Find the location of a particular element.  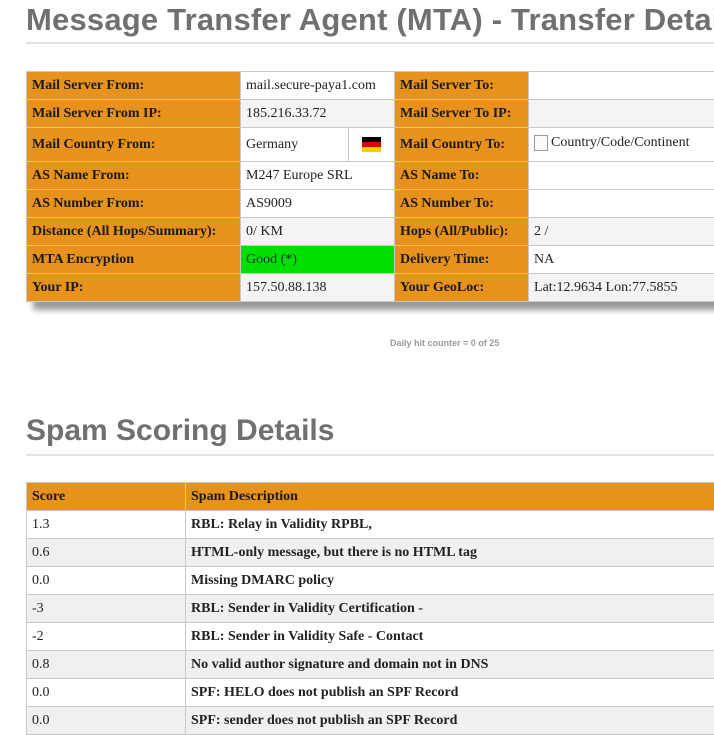

encryption-label: MTA Encryption is located at coordinates (134, 260).